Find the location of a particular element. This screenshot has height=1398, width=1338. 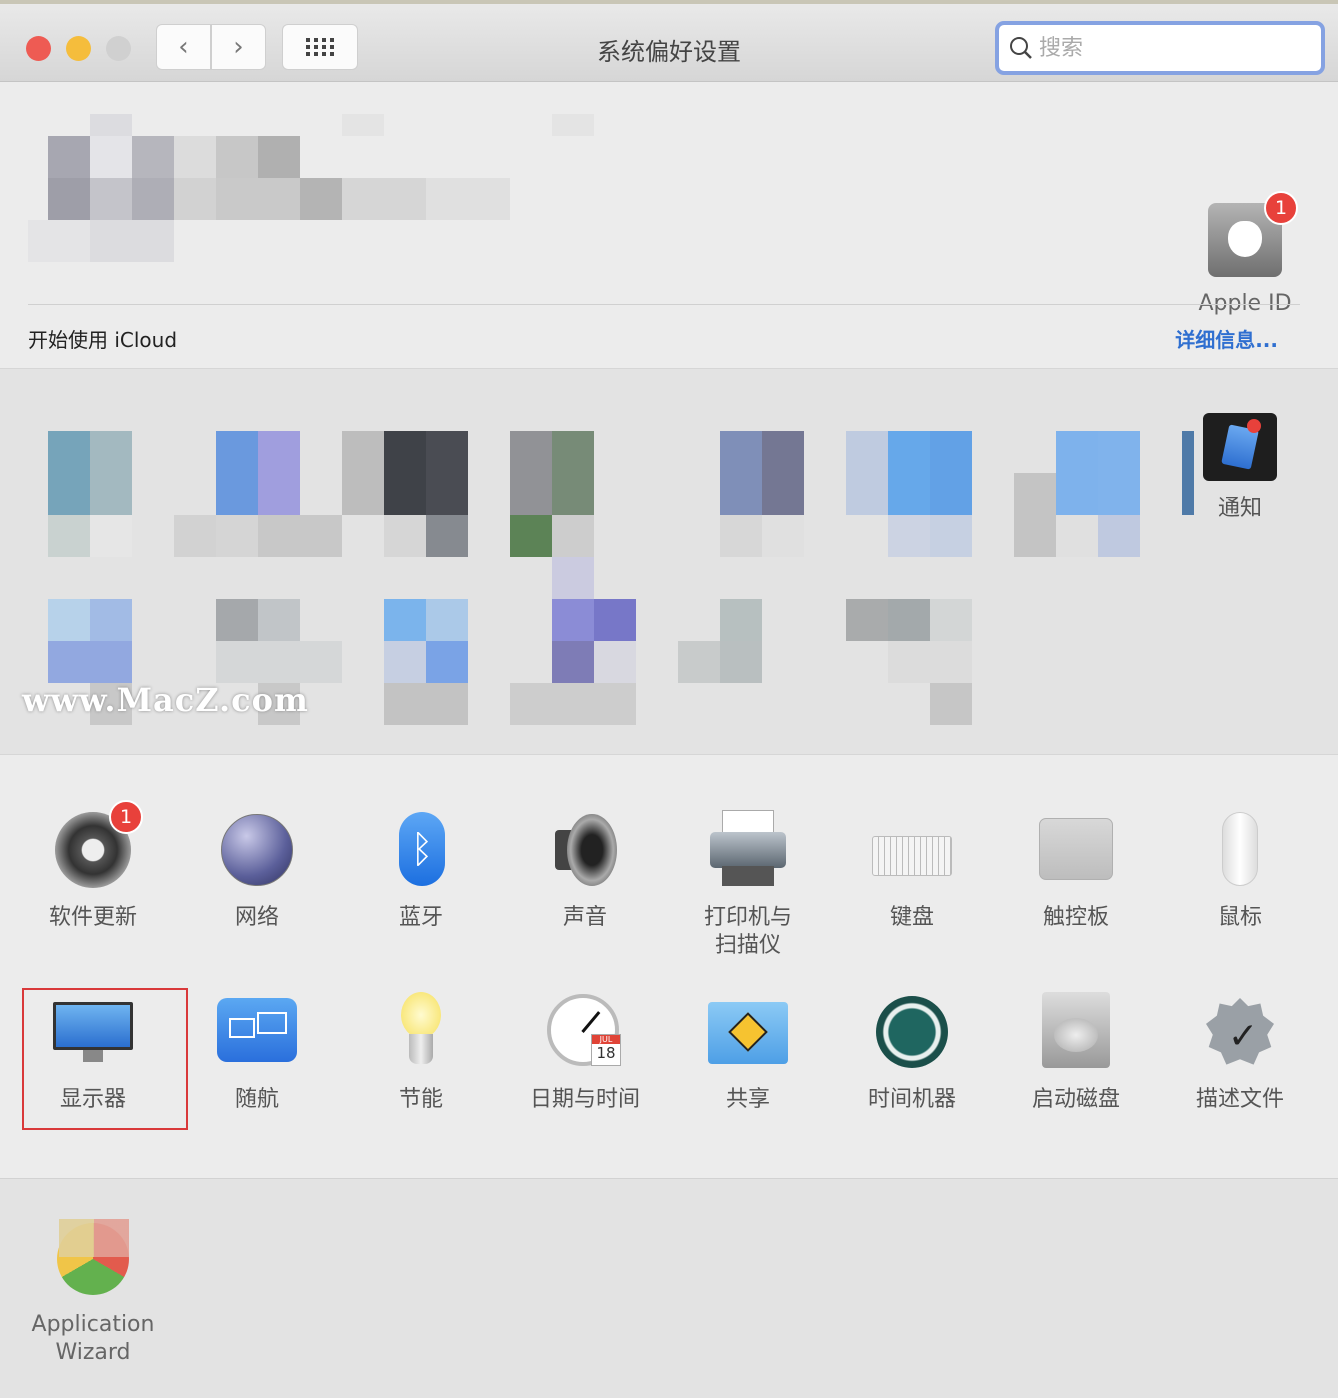

pane-sidecar: 随航 is located at coordinates (257, 1053).